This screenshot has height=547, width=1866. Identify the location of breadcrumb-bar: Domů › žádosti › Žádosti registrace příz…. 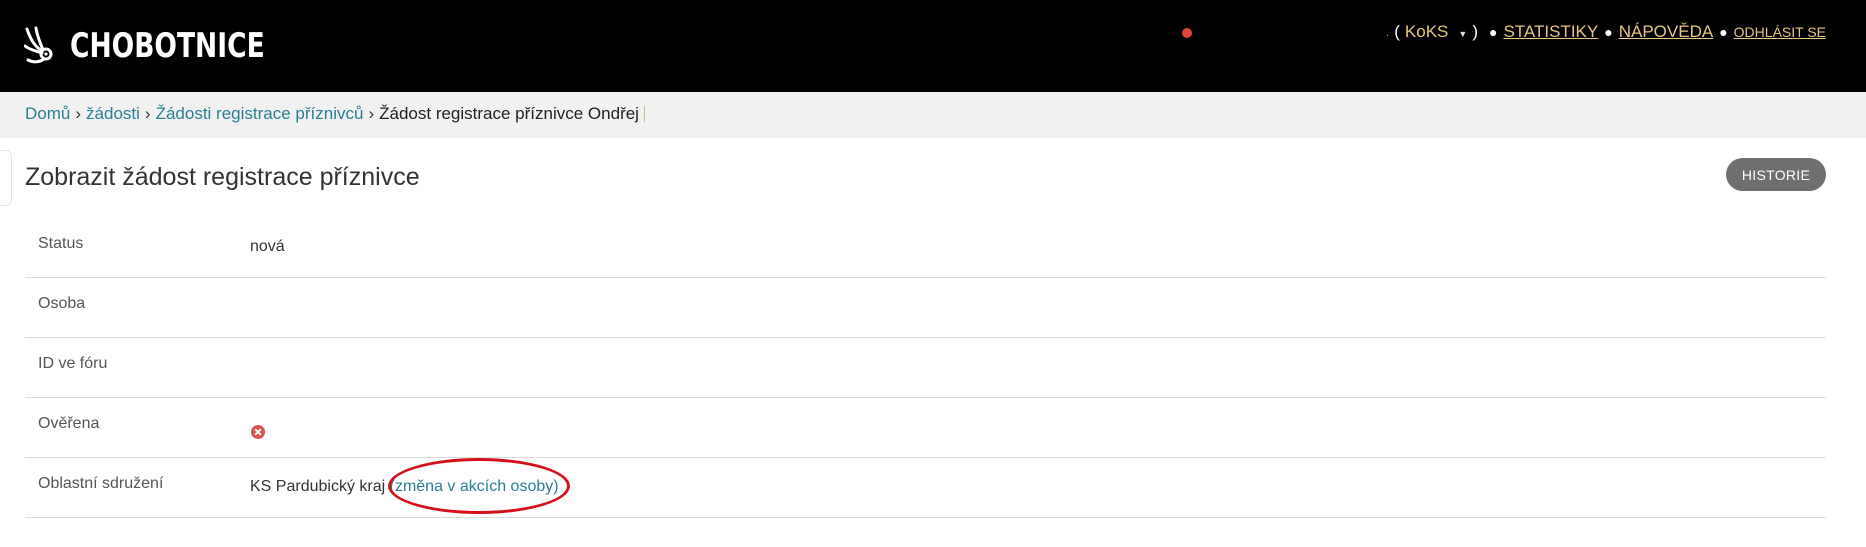
(933, 115).